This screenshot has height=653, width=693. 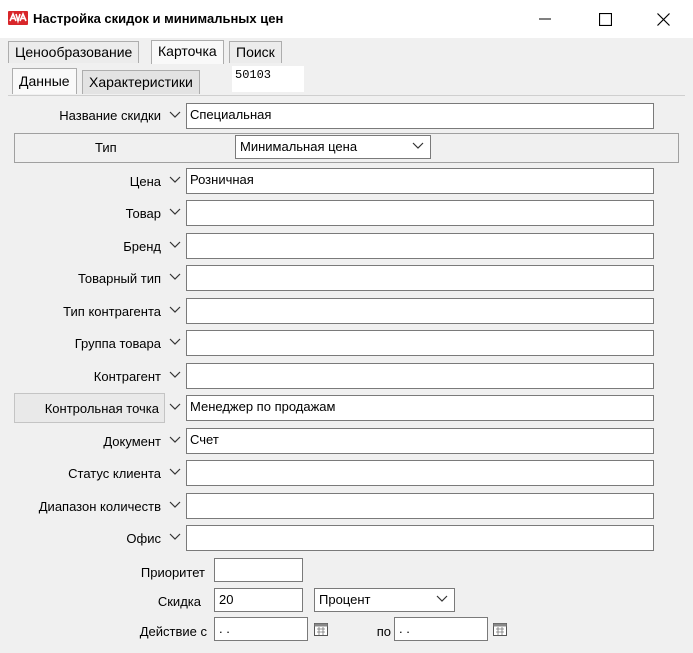 I want to click on counterparty-chevron, so click(x=175, y=375).